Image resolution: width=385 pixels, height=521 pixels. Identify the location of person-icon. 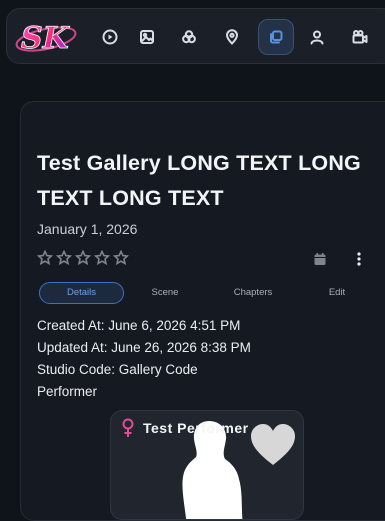
(317, 37).